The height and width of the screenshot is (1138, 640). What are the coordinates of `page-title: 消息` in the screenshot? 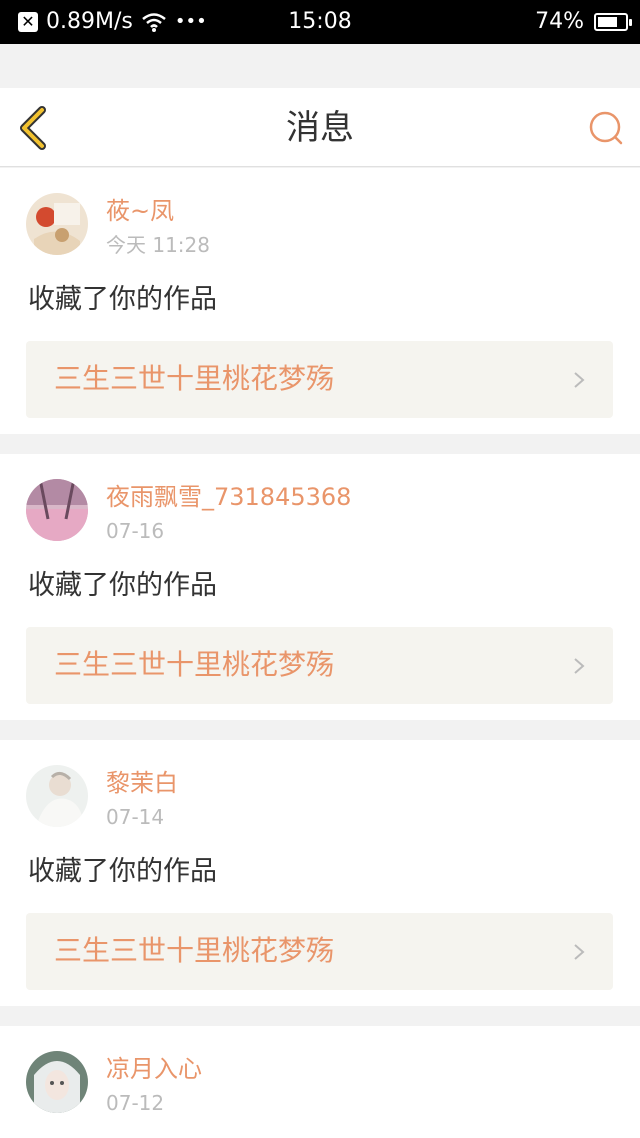 It's located at (320, 128).